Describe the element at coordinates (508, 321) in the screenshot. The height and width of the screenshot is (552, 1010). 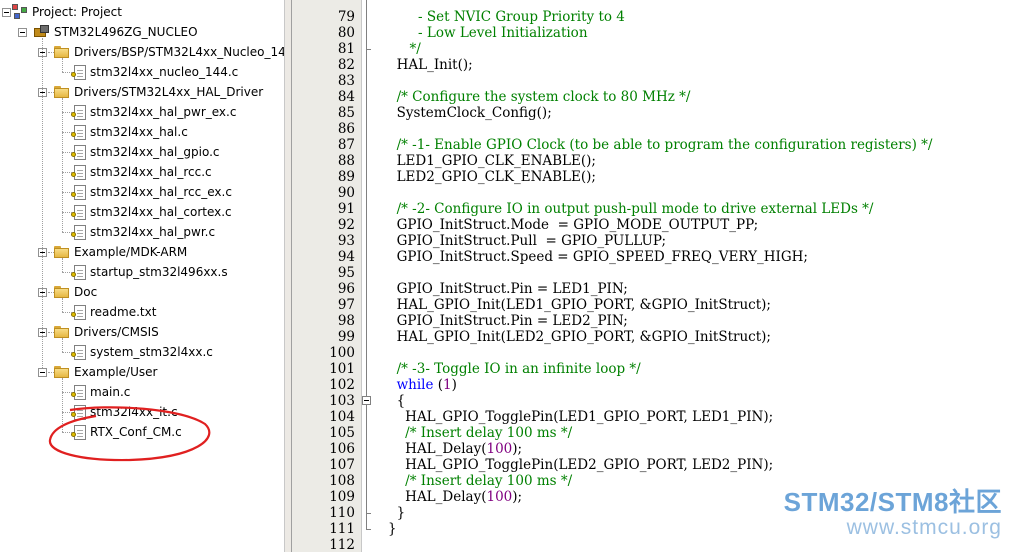
I see `code-line: GPIO_InitStruct.Pin = LED2_PIN;` at that location.